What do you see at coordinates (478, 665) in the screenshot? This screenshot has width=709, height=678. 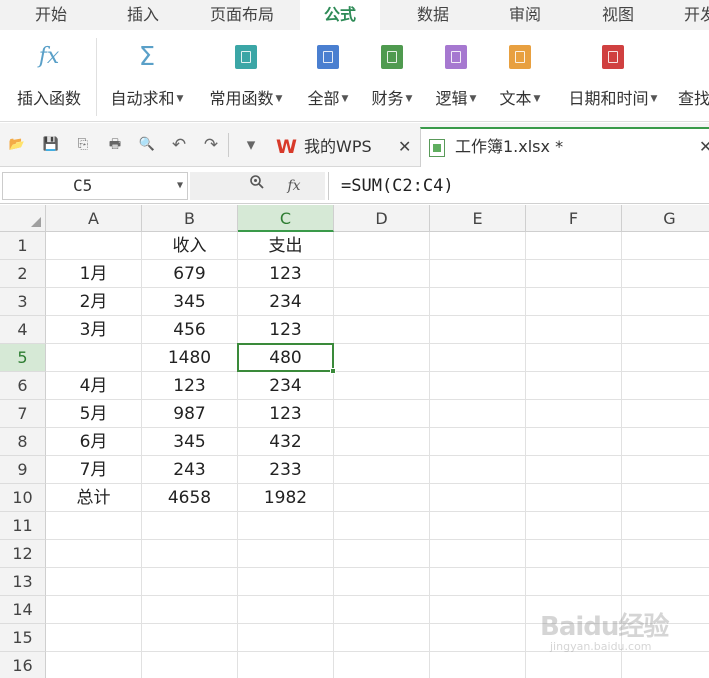 I see `cell-e16` at bounding box center [478, 665].